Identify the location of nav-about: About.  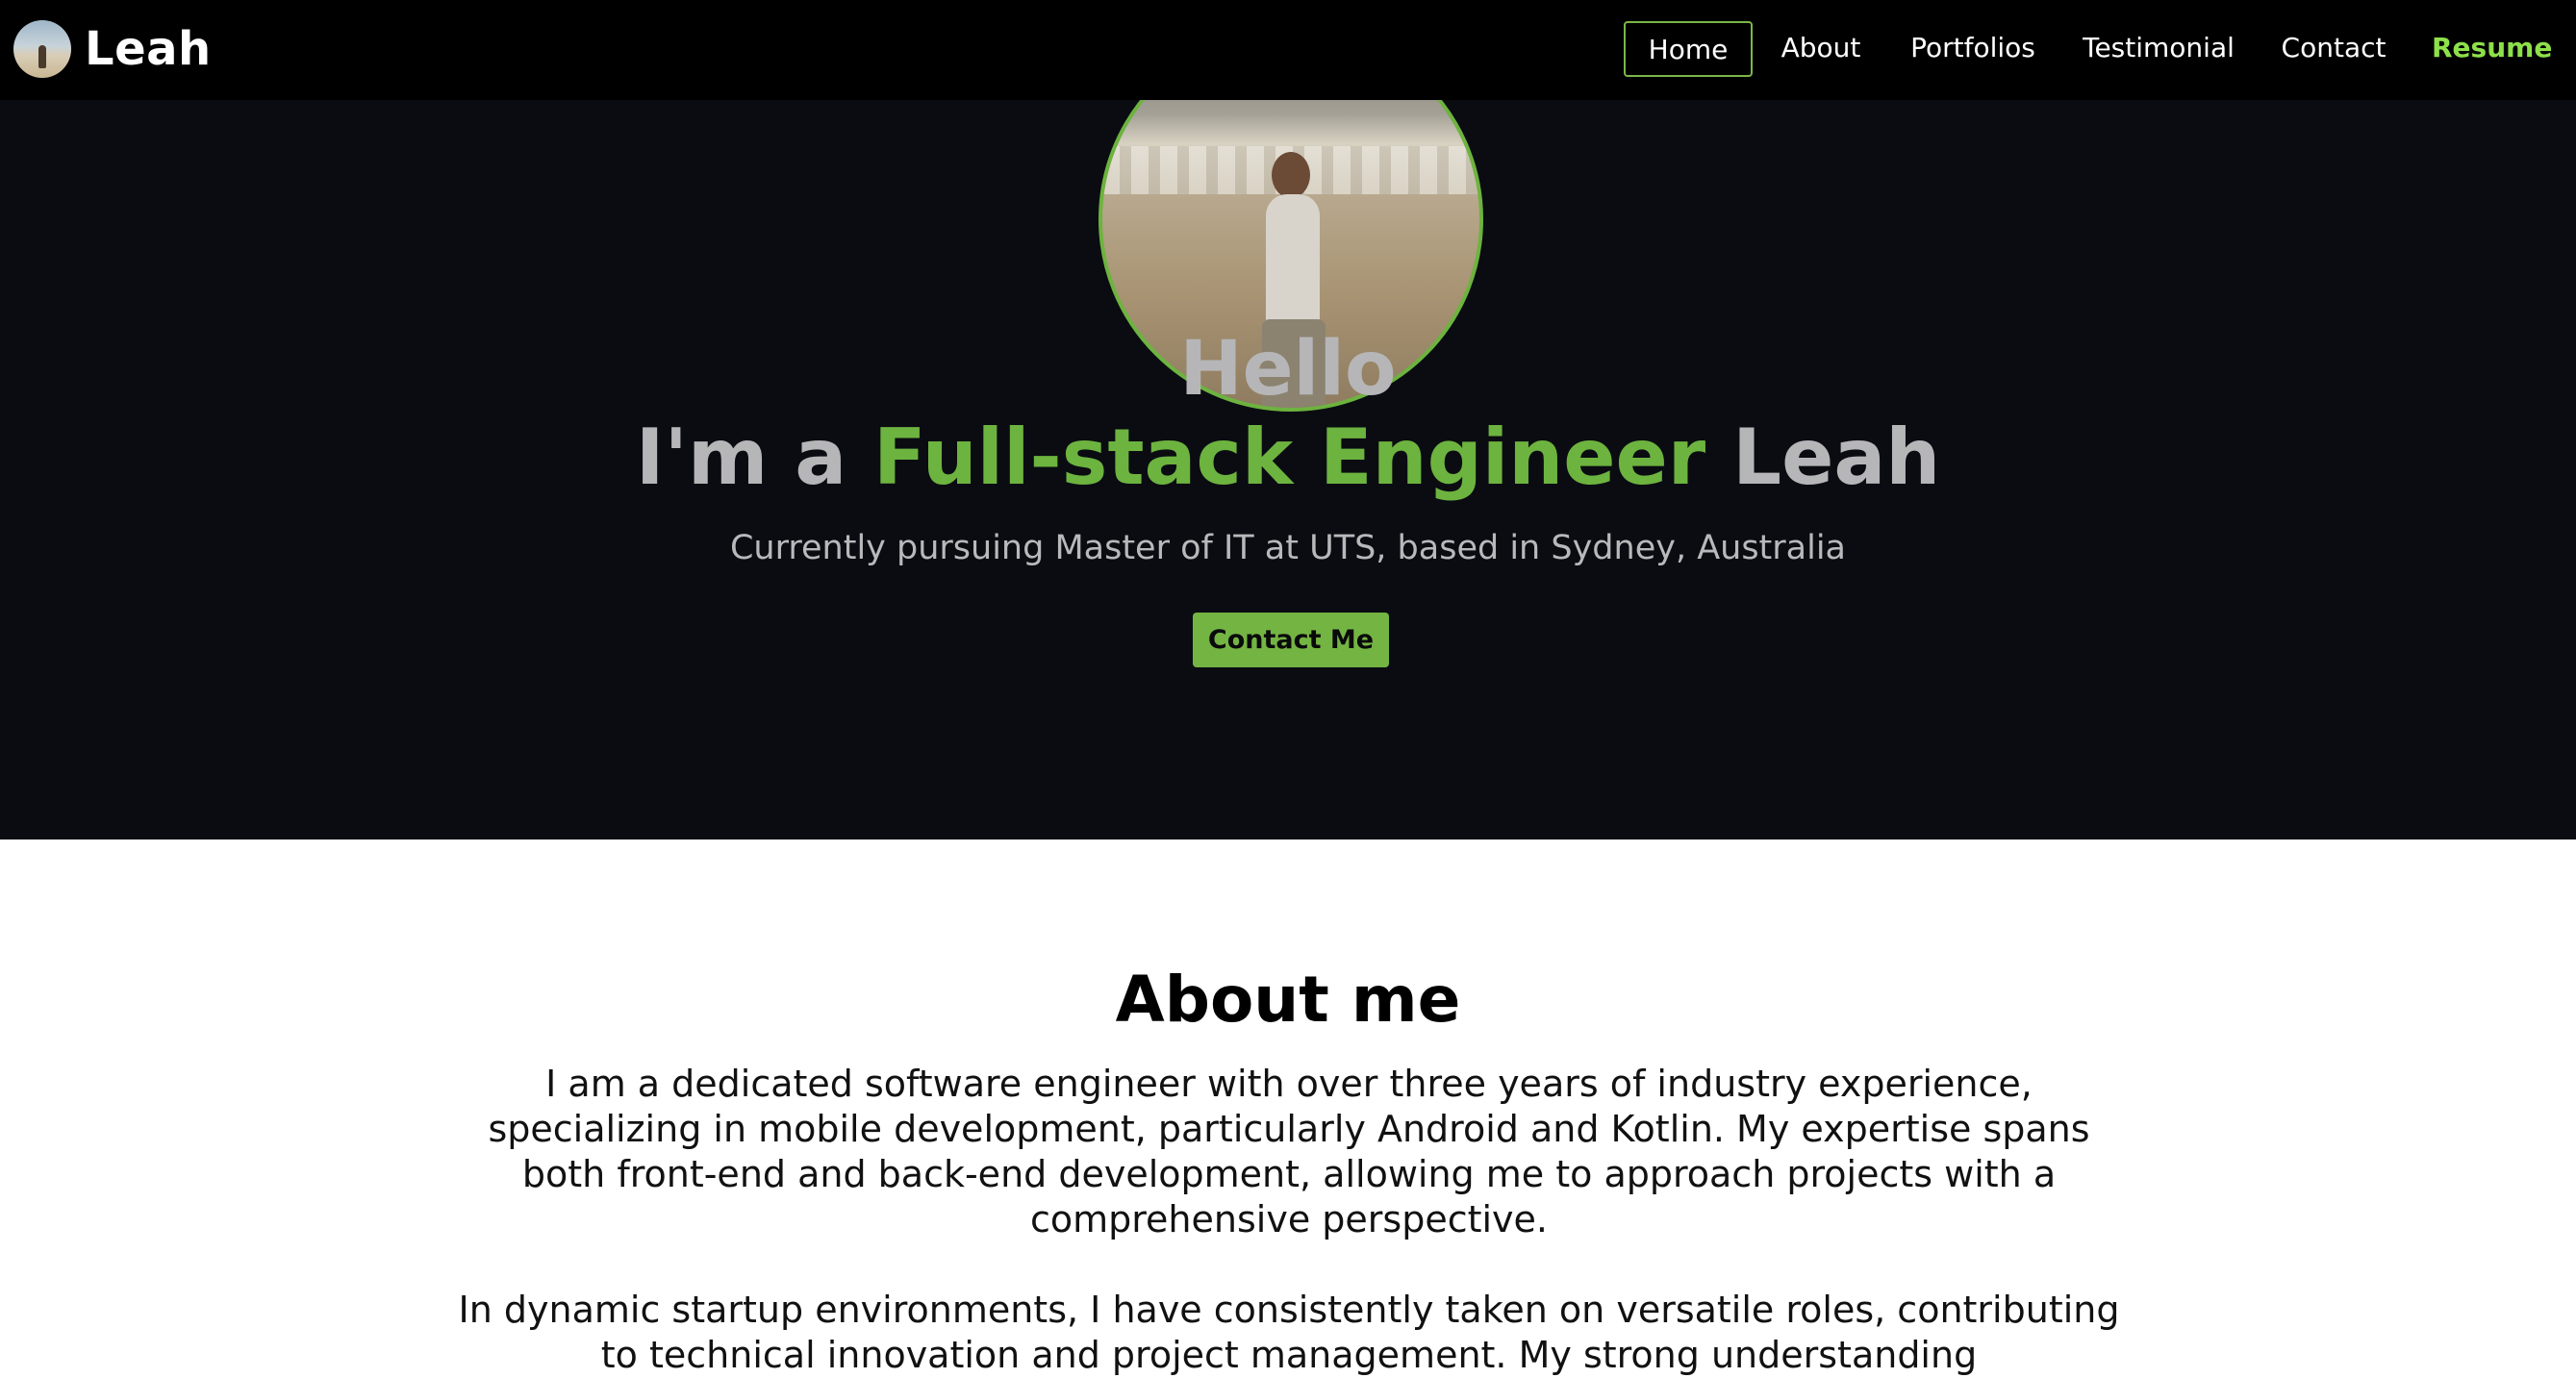
(1821, 49).